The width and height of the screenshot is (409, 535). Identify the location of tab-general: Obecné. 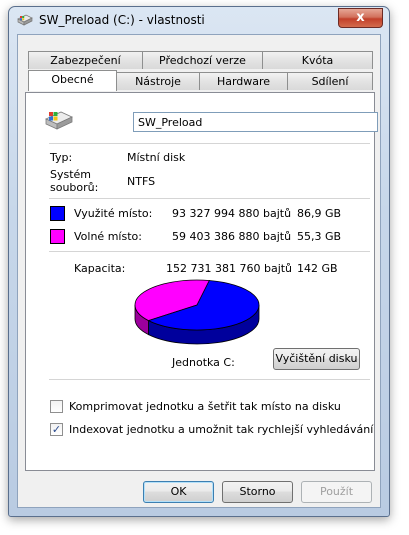
(72, 80).